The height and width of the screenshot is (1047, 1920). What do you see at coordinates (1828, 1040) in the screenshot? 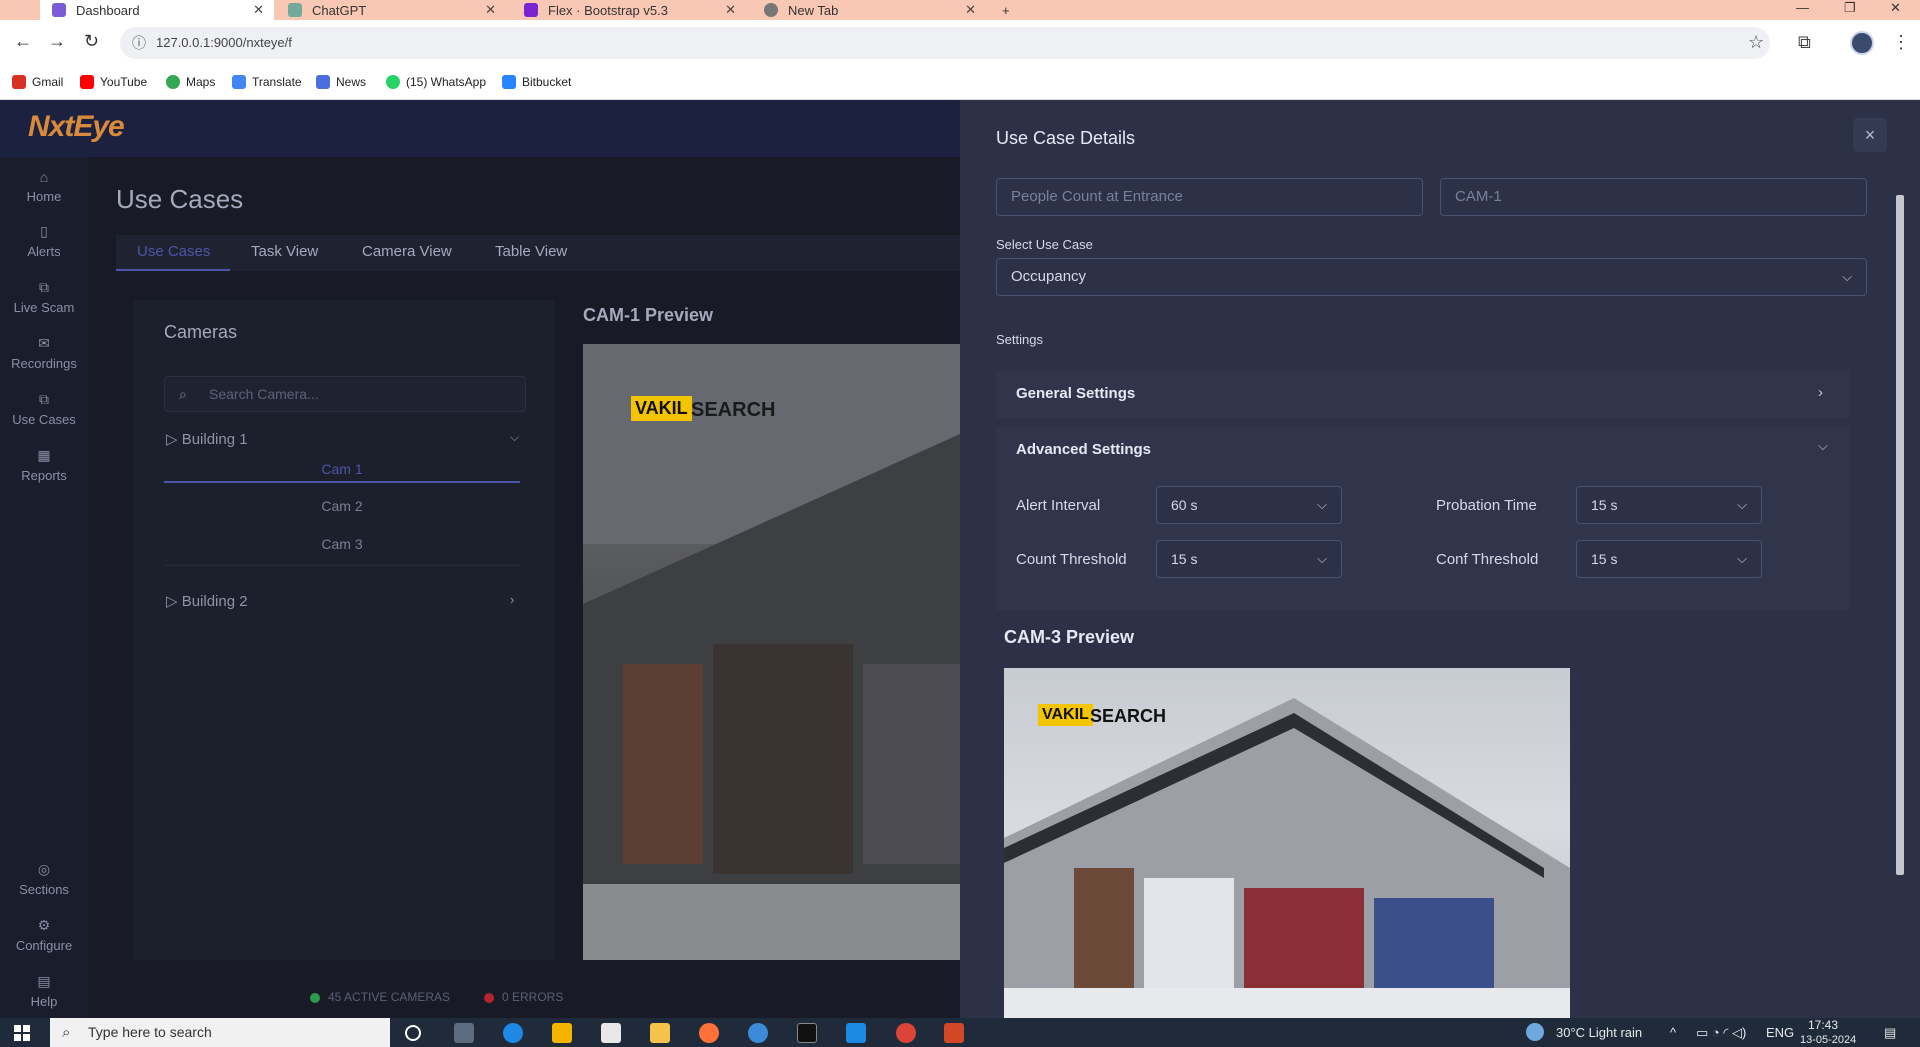
I see `clock-date: 13-05-2024` at bounding box center [1828, 1040].